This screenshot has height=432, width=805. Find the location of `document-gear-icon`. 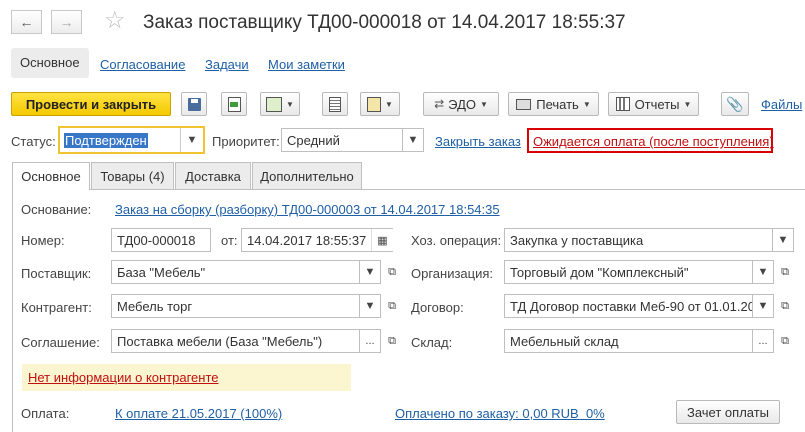

document-gear-icon is located at coordinates (374, 104).